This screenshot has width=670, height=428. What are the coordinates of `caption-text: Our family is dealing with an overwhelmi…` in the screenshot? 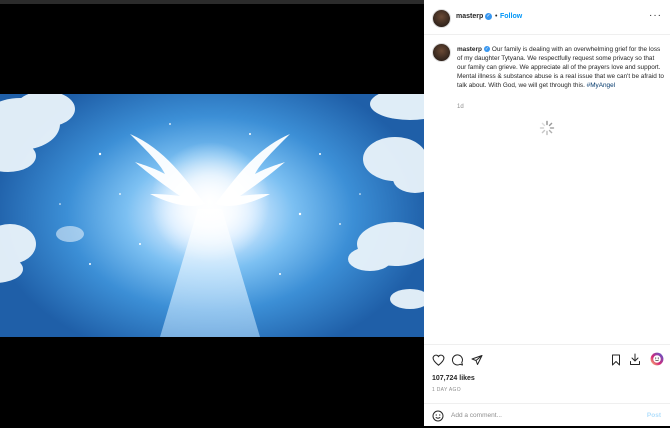 It's located at (560, 67).